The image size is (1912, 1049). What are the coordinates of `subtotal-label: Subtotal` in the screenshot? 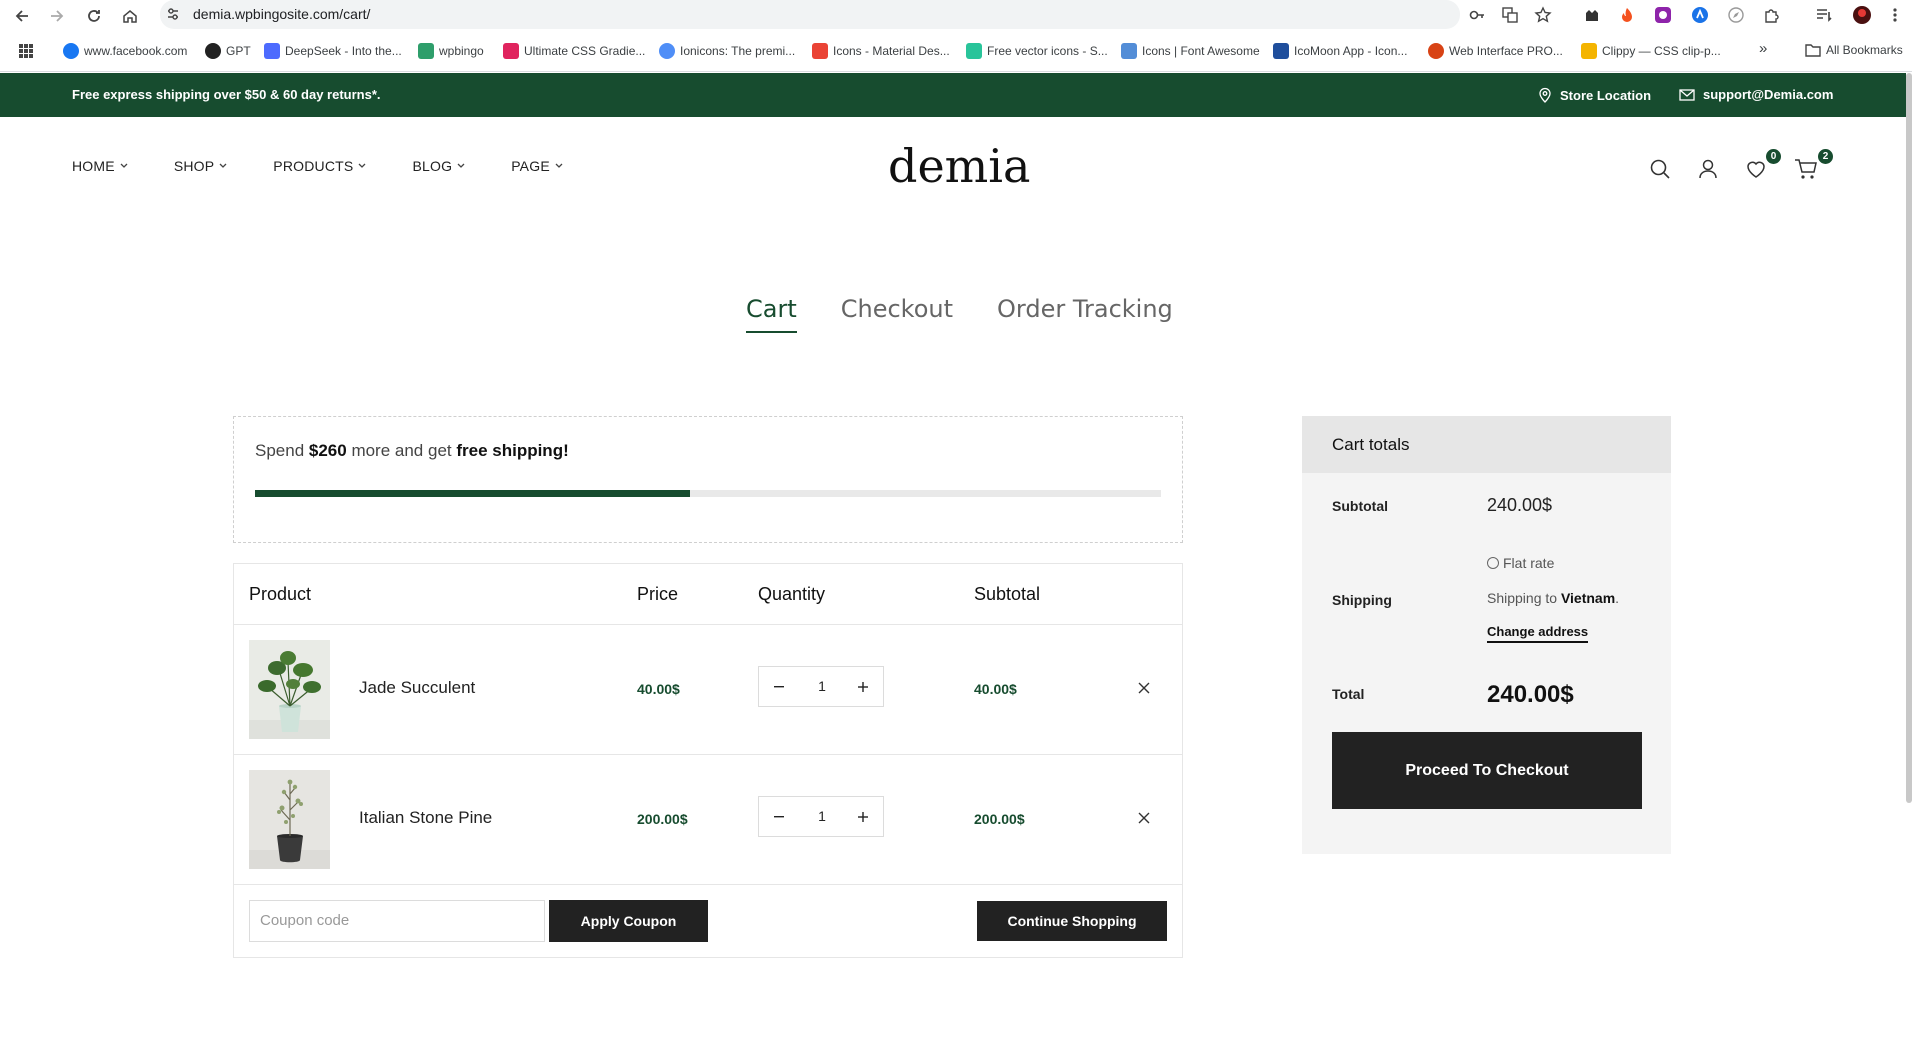 It's located at (1360, 506).